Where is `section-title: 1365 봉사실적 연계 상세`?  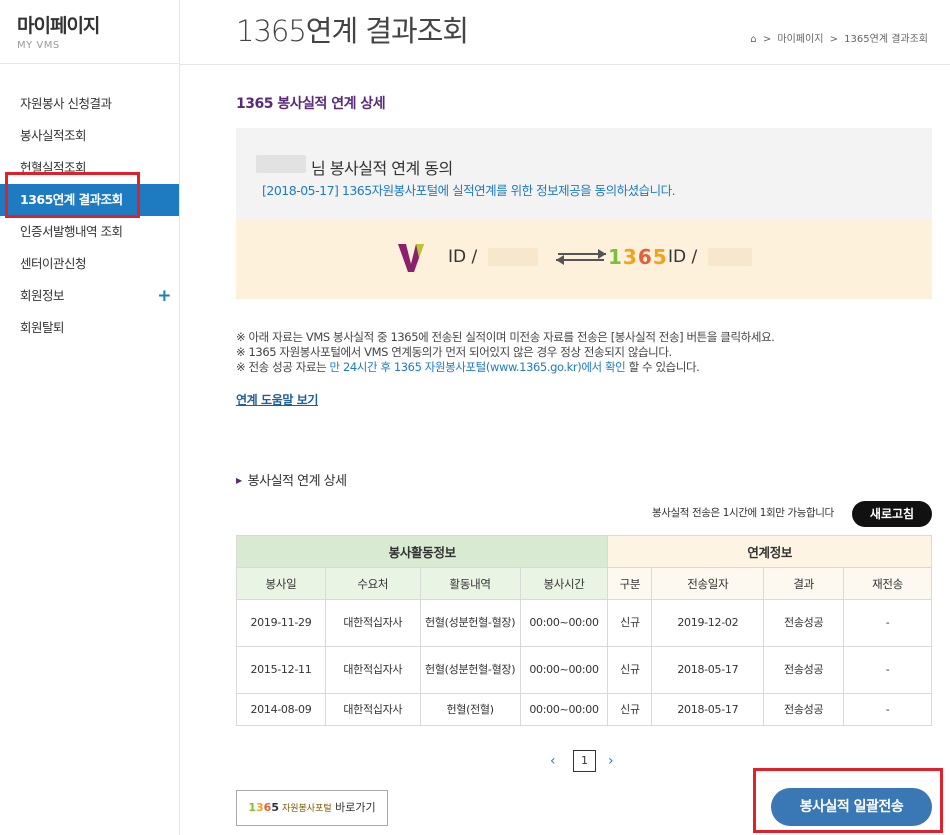
section-title: 1365 봉사실적 연계 상세 is located at coordinates (311, 104).